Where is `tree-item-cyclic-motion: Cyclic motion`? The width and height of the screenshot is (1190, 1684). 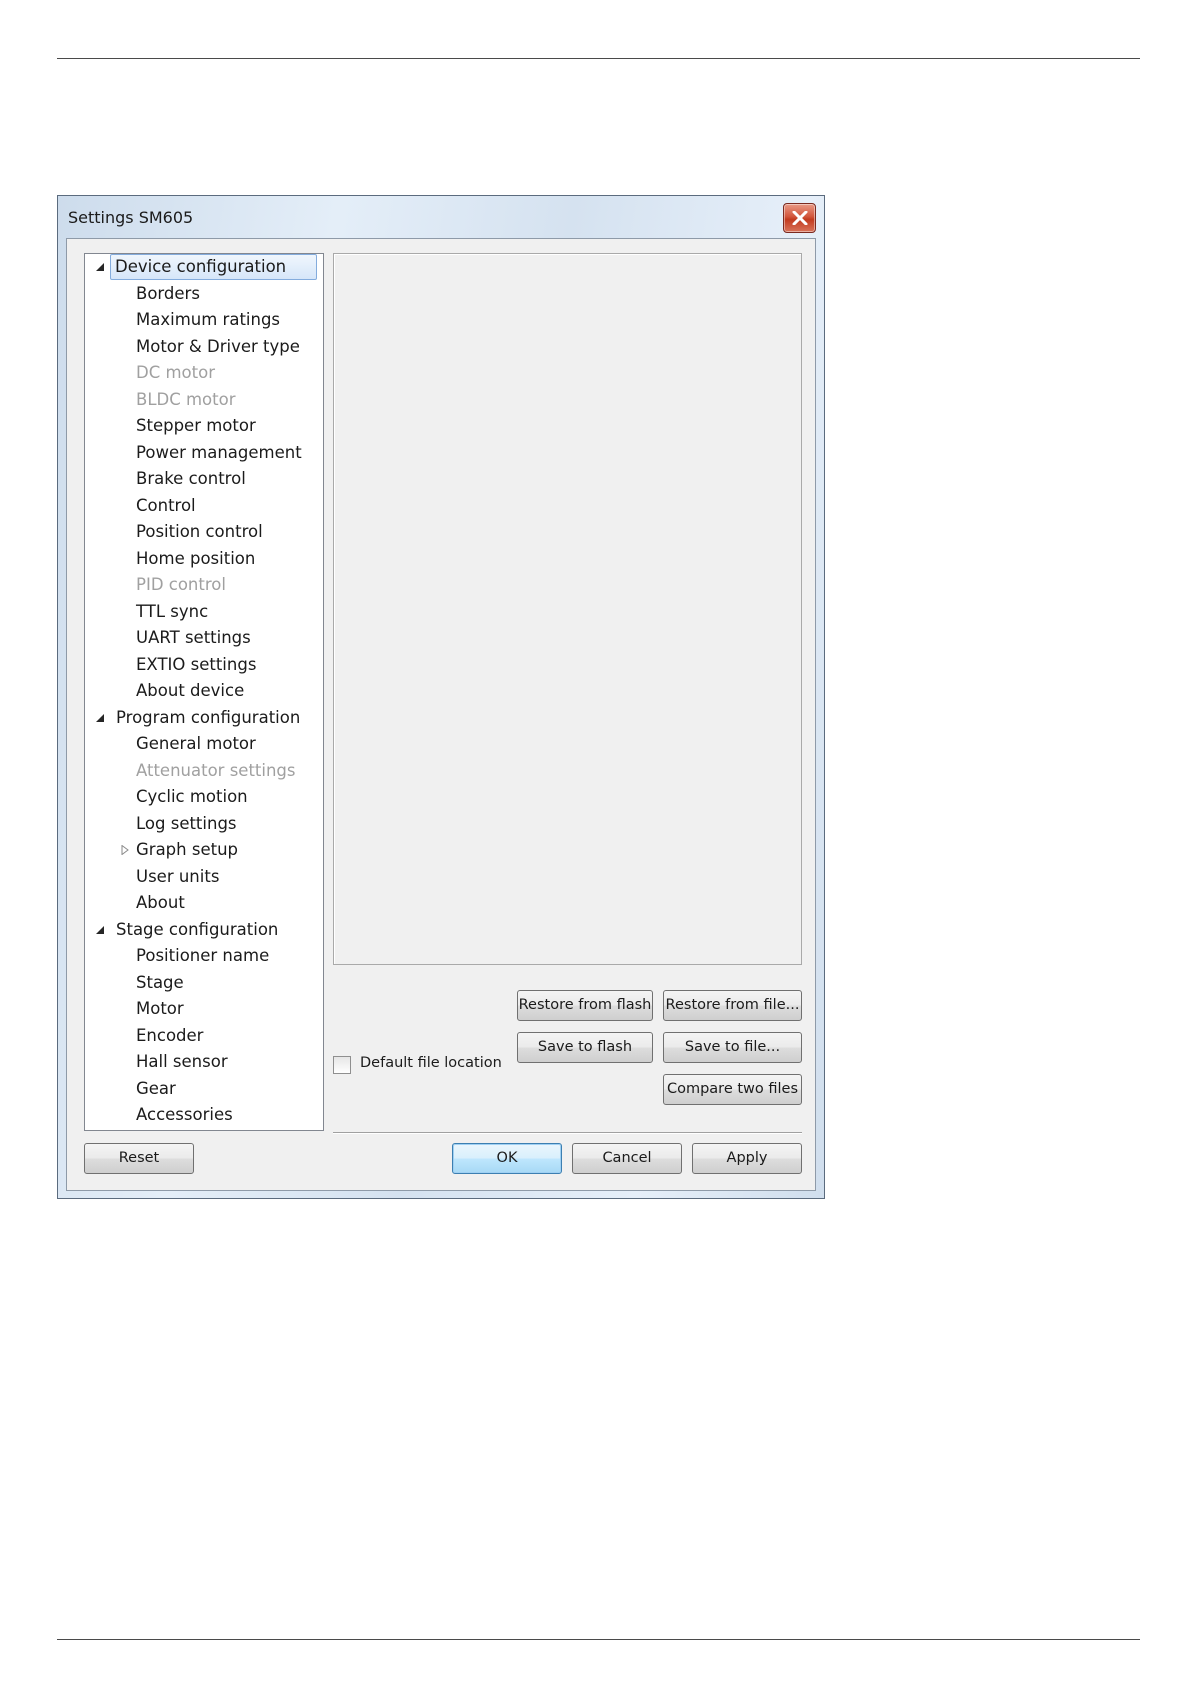
tree-item-cyclic-motion: Cyclic motion is located at coordinates (204, 797).